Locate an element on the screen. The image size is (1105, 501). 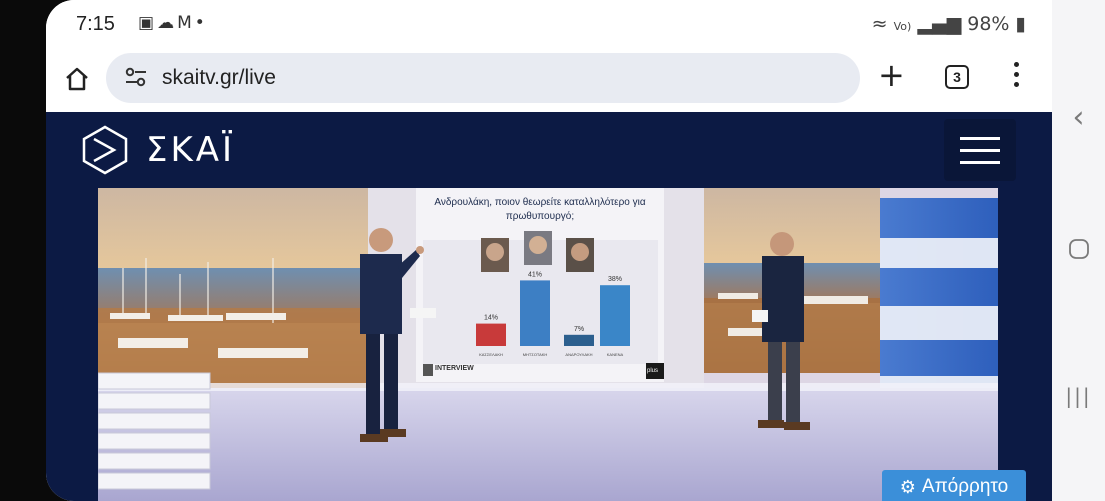
notification-icons: ▣☁M• is located at coordinates (173, 23).